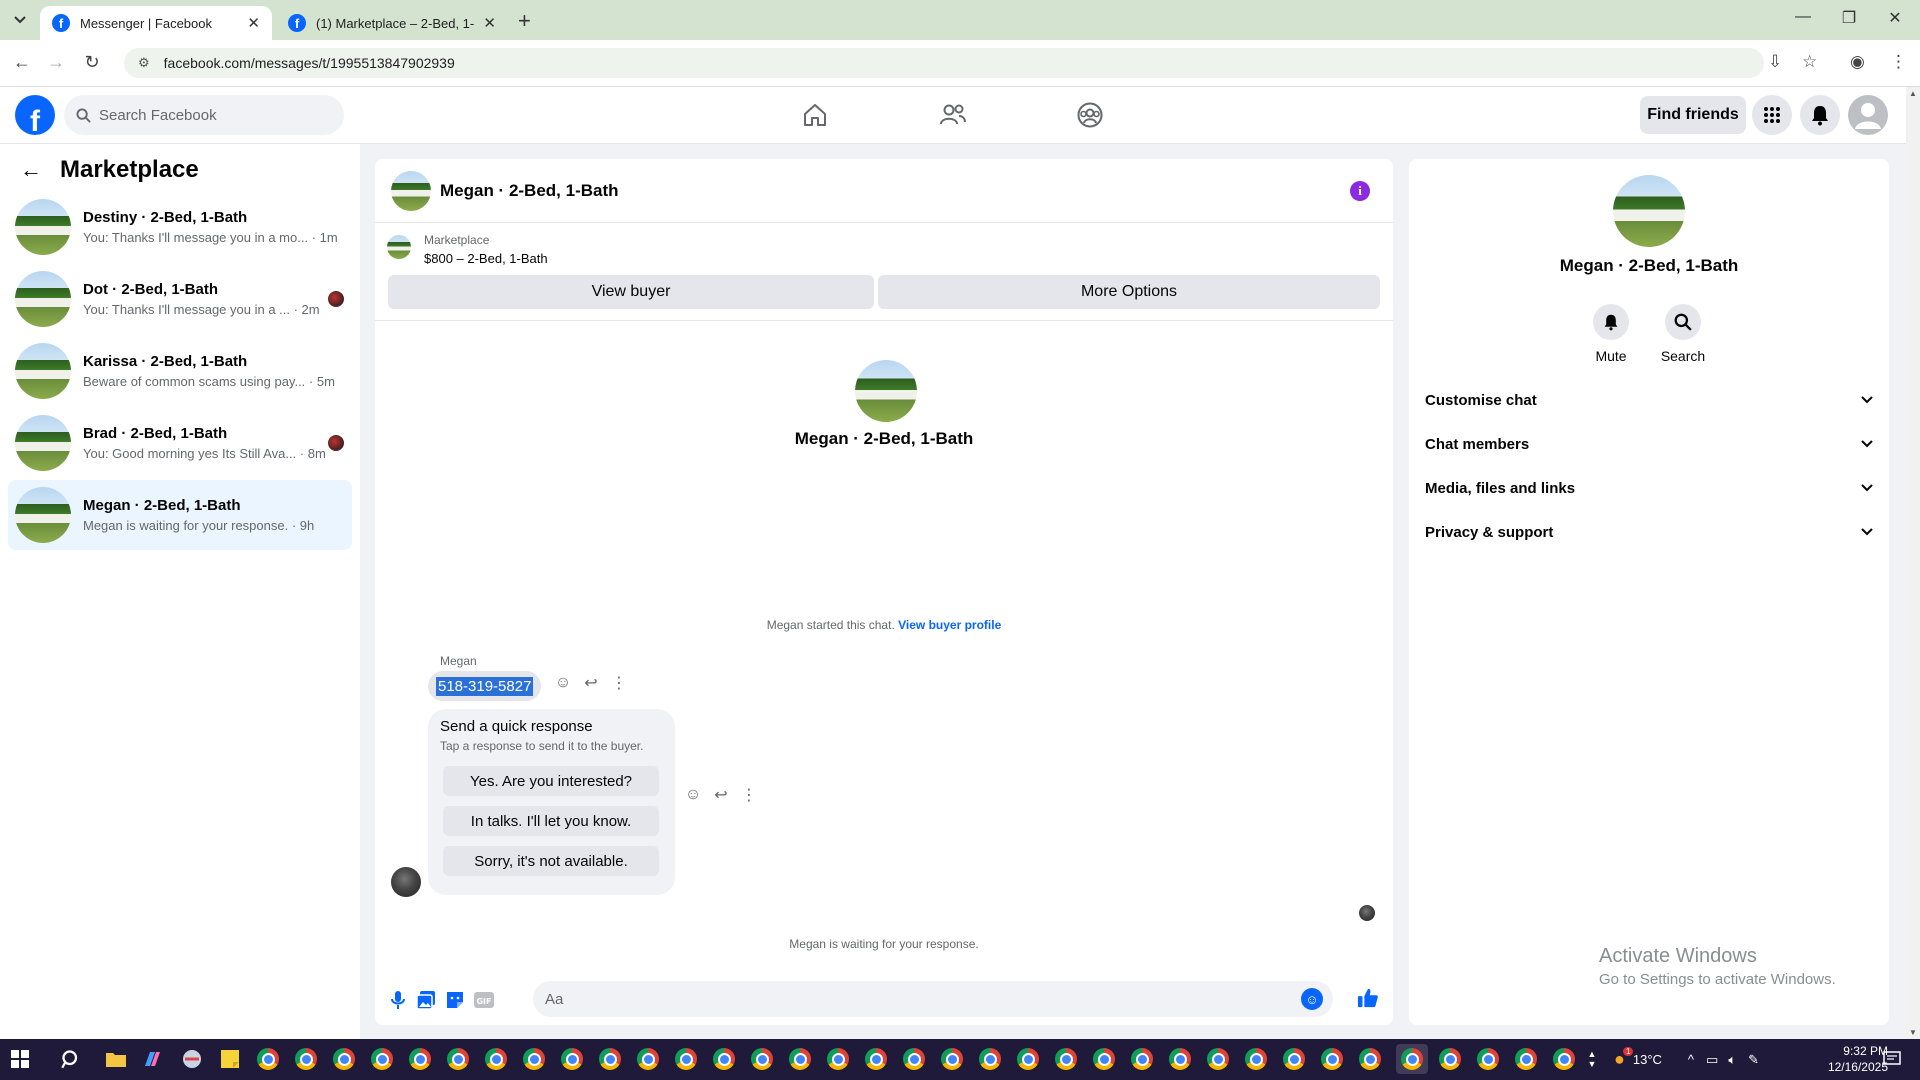 The height and width of the screenshot is (1080, 1920). Describe the element at coordinates (953, 115) in the screenshot. I see `friends-icon` at that location.